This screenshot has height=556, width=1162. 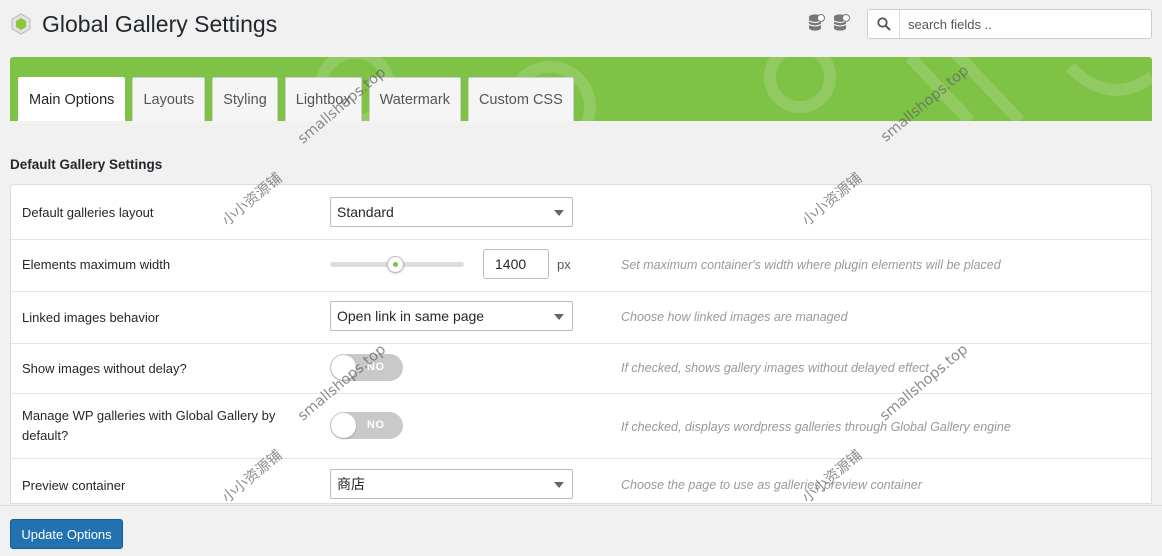 I want to click on page-title: Global Gallery Settings, so click(x=160, y=23).